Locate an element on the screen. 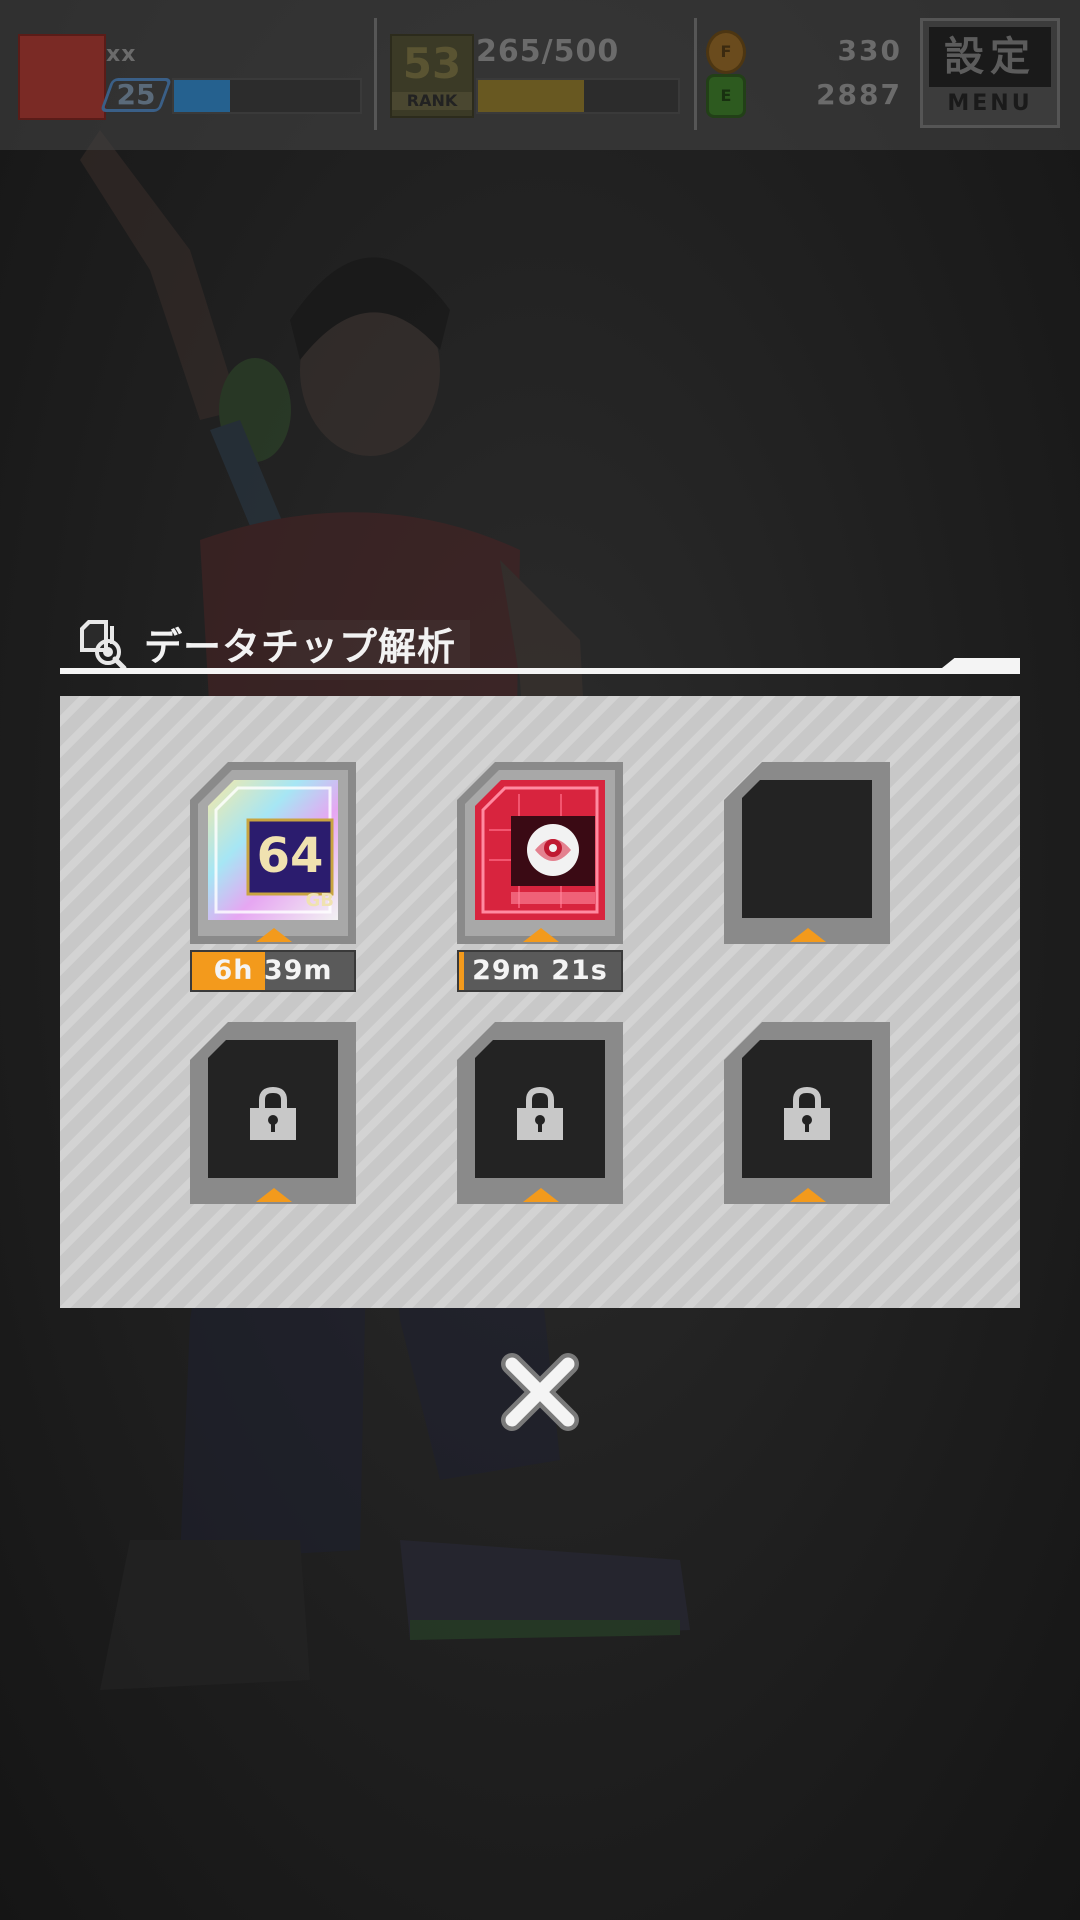 This screenshot has width=1080, height=1920. rank-number: 53 is located at coordinates (432, 63).